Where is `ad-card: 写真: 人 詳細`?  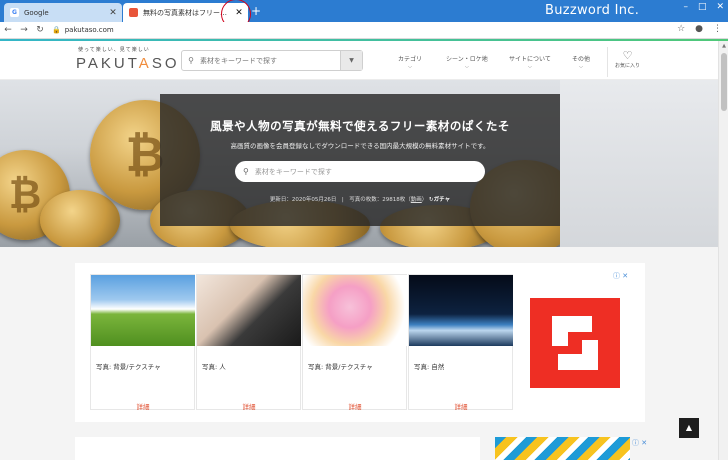 ad-card: 写真: 人 詳細 is located at coordinates (248, 342).